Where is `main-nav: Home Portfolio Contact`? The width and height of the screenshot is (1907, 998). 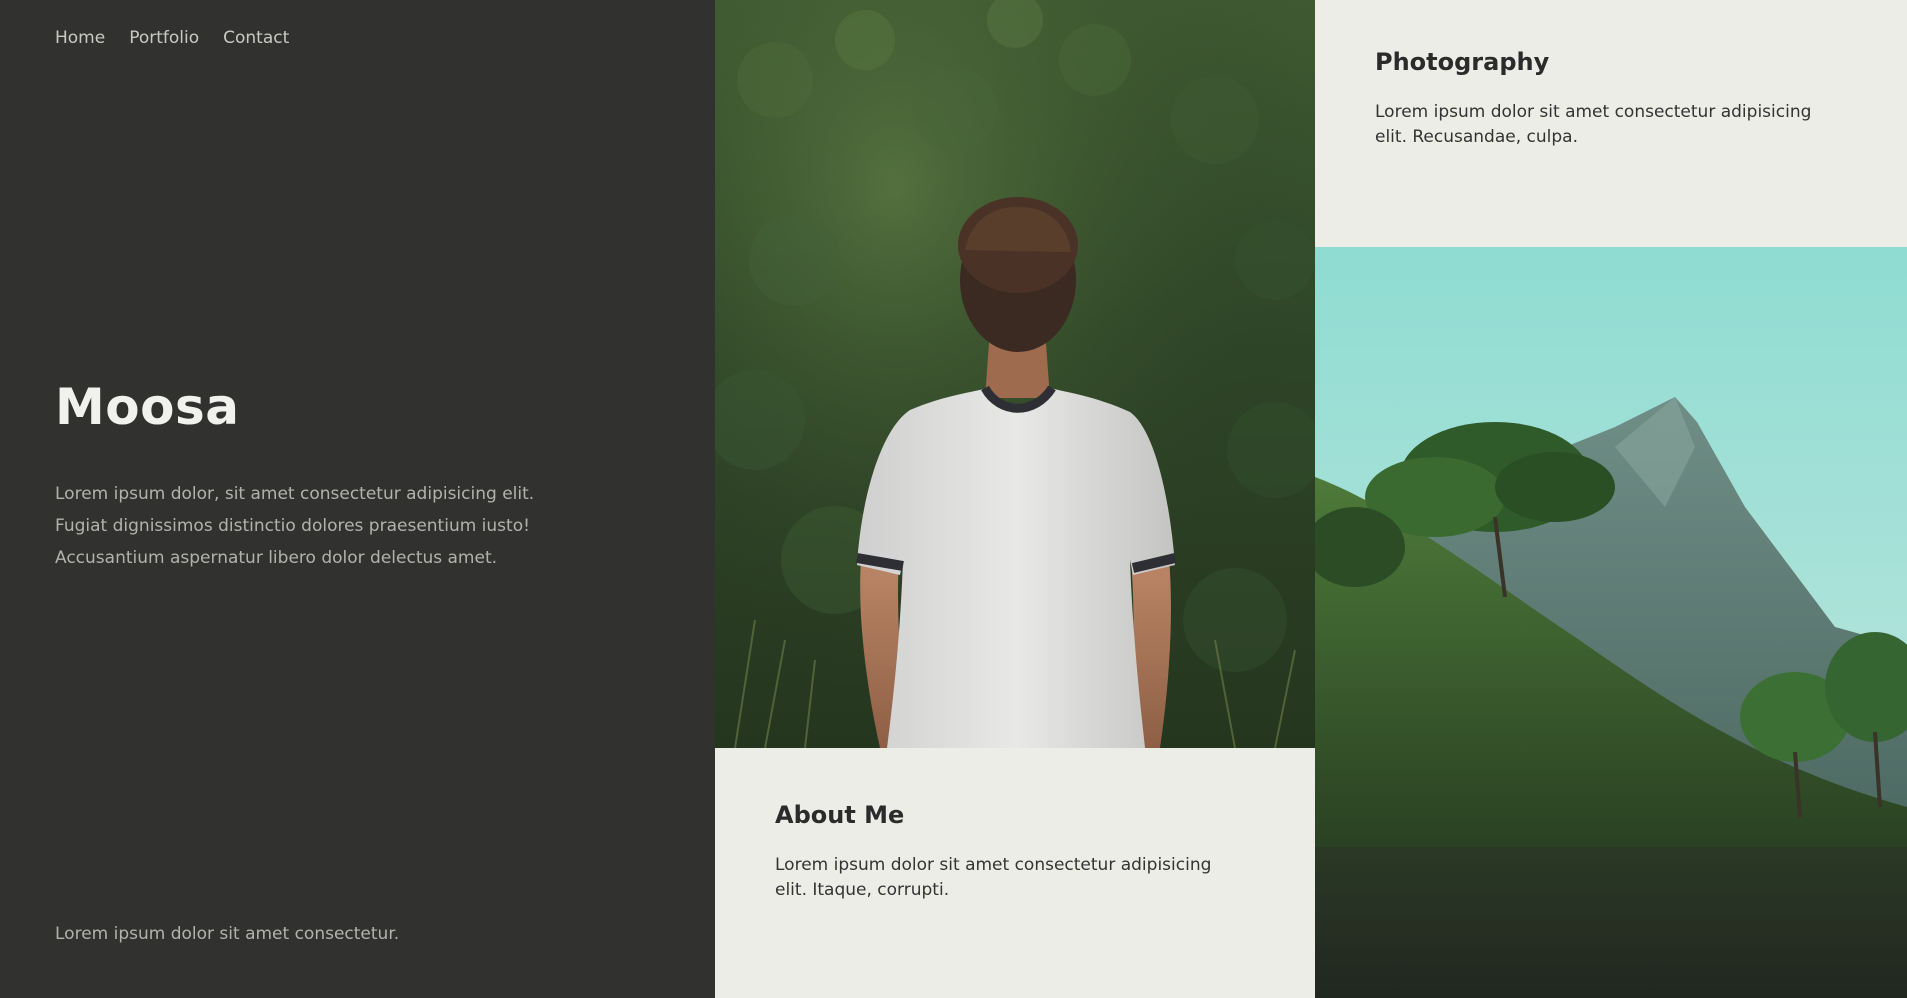
main-nav: Home Portfolio Contact is located at coordinates (172, 38).